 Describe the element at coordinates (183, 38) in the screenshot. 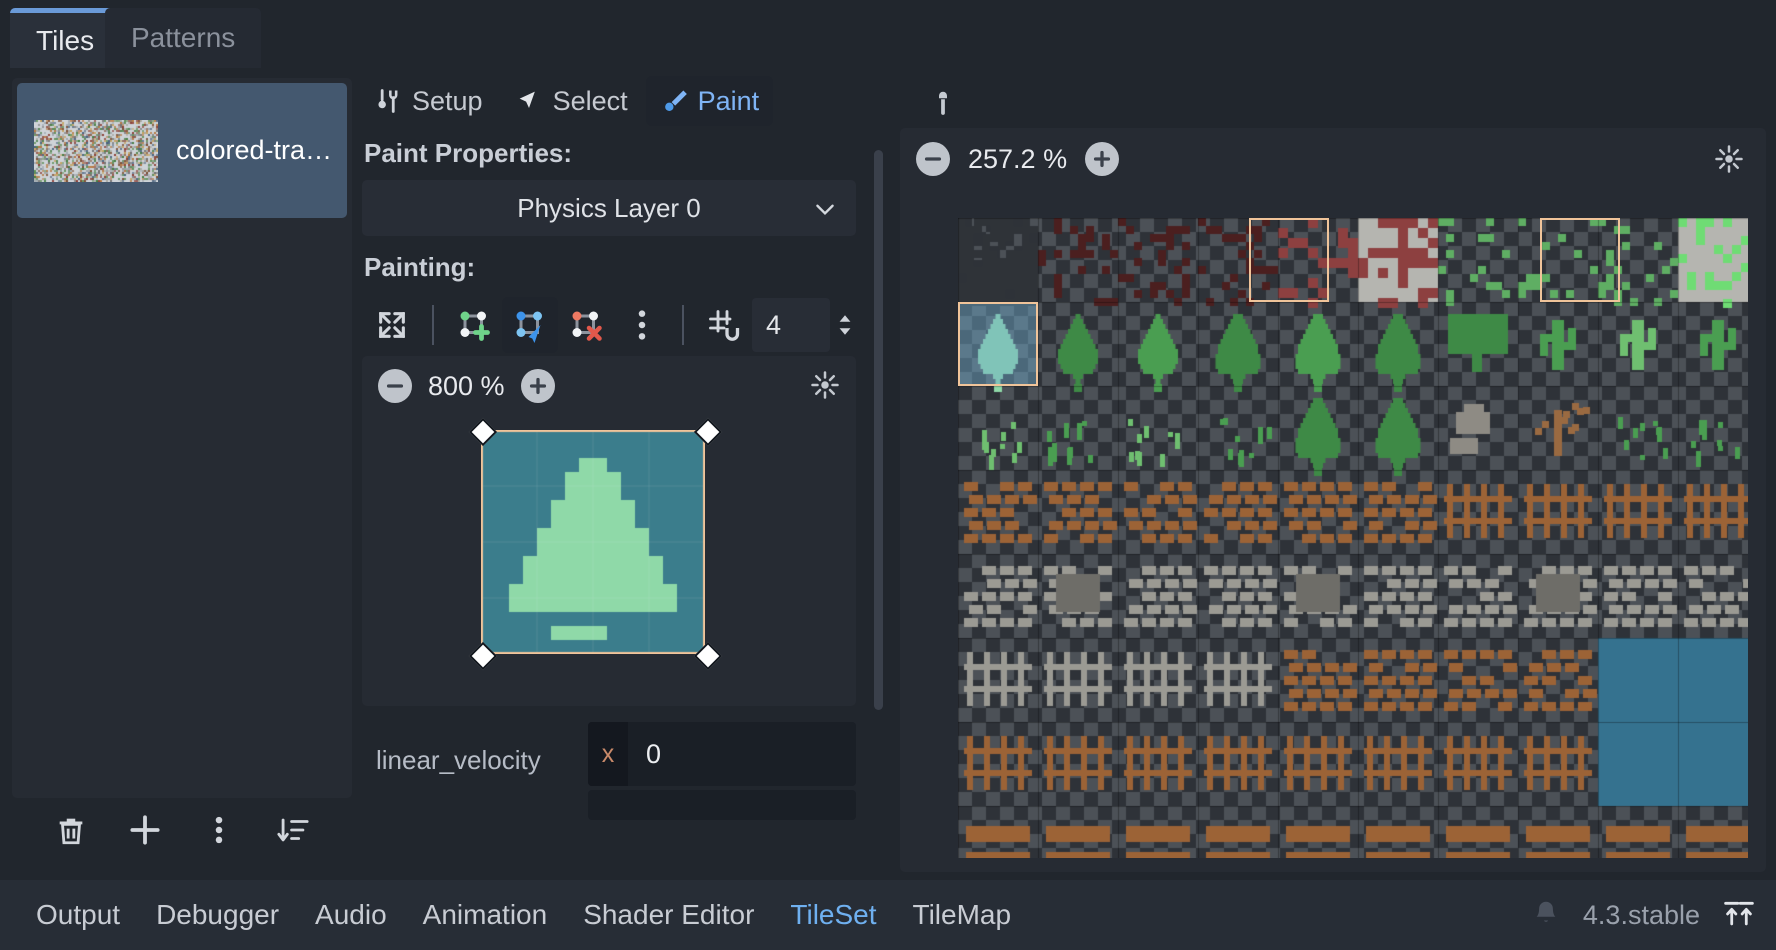

I see `tab-patterns: Patterns` at that location.